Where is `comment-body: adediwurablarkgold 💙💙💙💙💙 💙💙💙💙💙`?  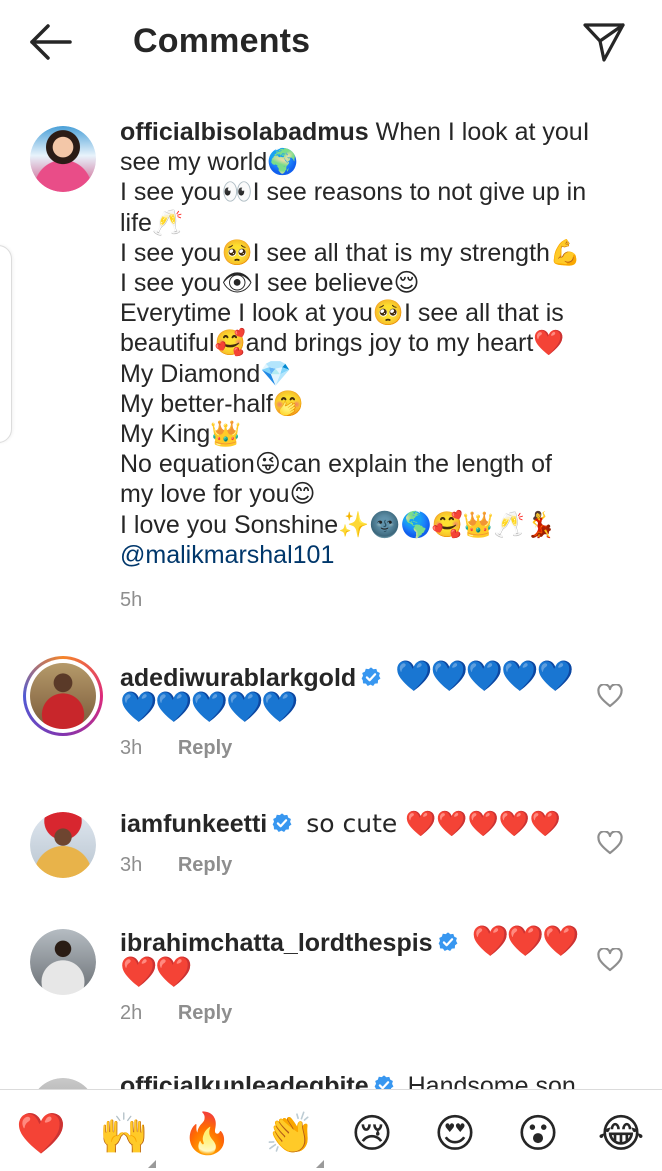
comment-body: adediwurablarkgold 💙💙💙💙💙 💙💙💙💙💙 is located at coordinates (350, 692).